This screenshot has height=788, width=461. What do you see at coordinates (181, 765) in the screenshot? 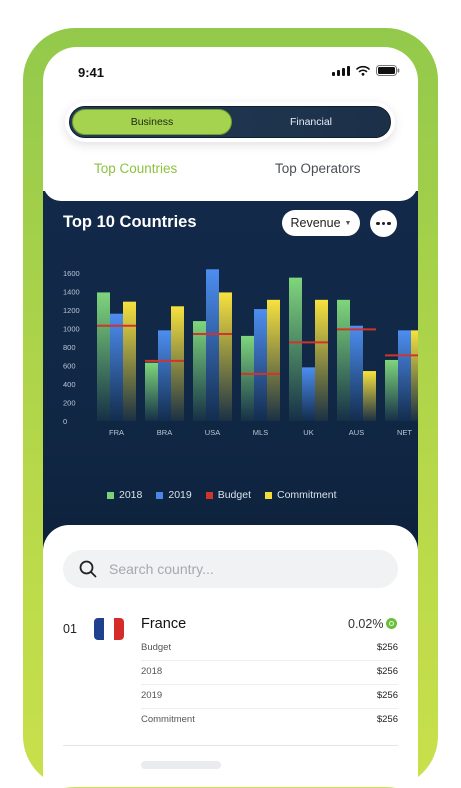
I see `list-item-placeholder` at bounding box center [181, 765].